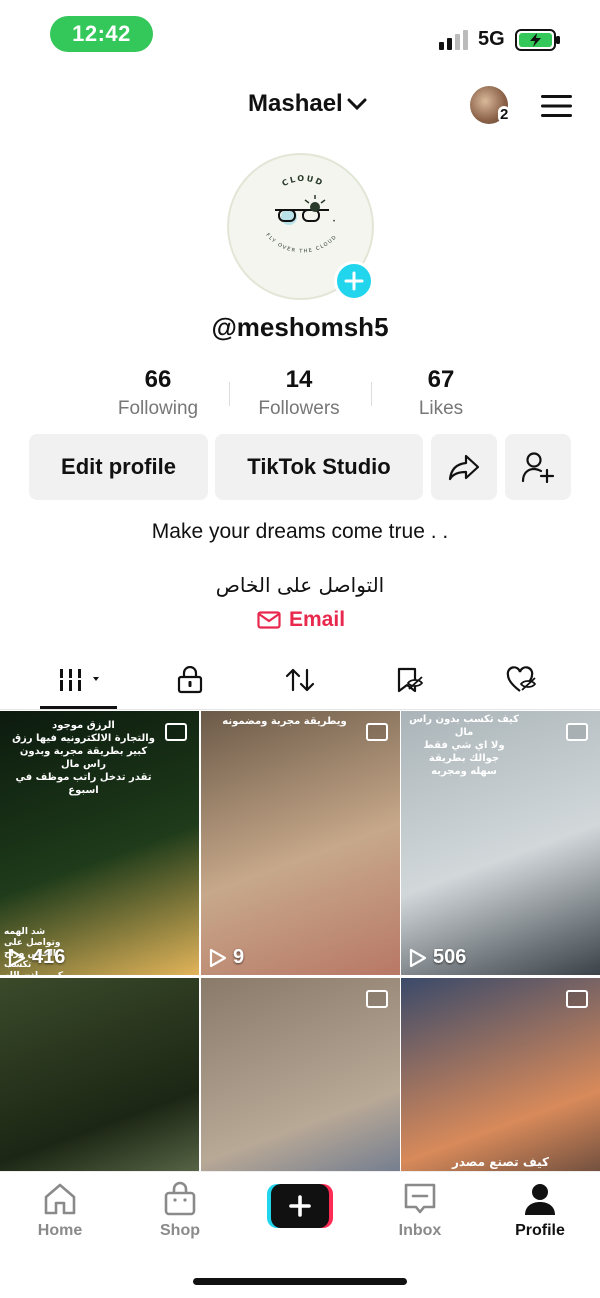 Image resolution: width=600 pixels, height=1298 pixels. What do you see at coordinates (101, 34) in the screenshot?
I see `status-time: 12:42` at bounding box center [101, 34].